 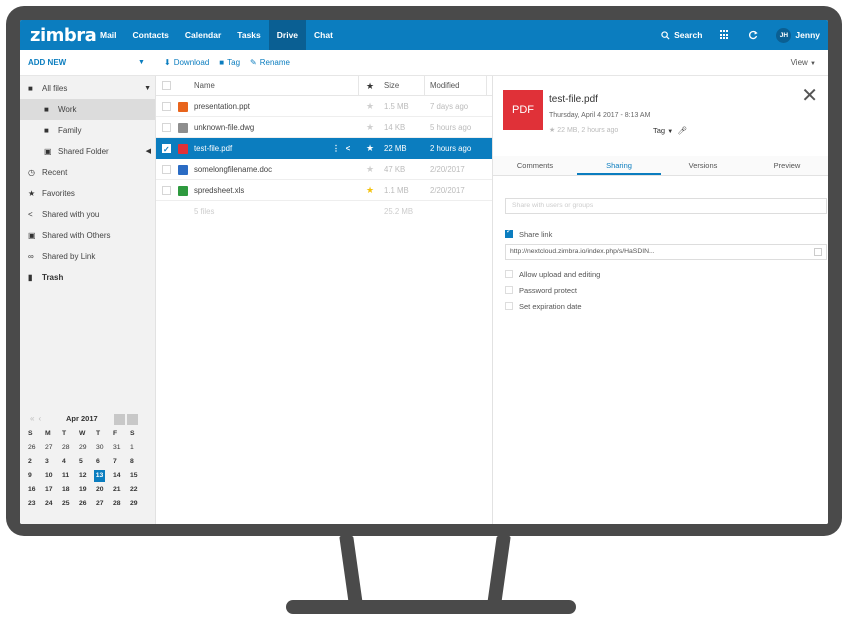 I want to click on calendar-next-button, so click(x=119, y=419).